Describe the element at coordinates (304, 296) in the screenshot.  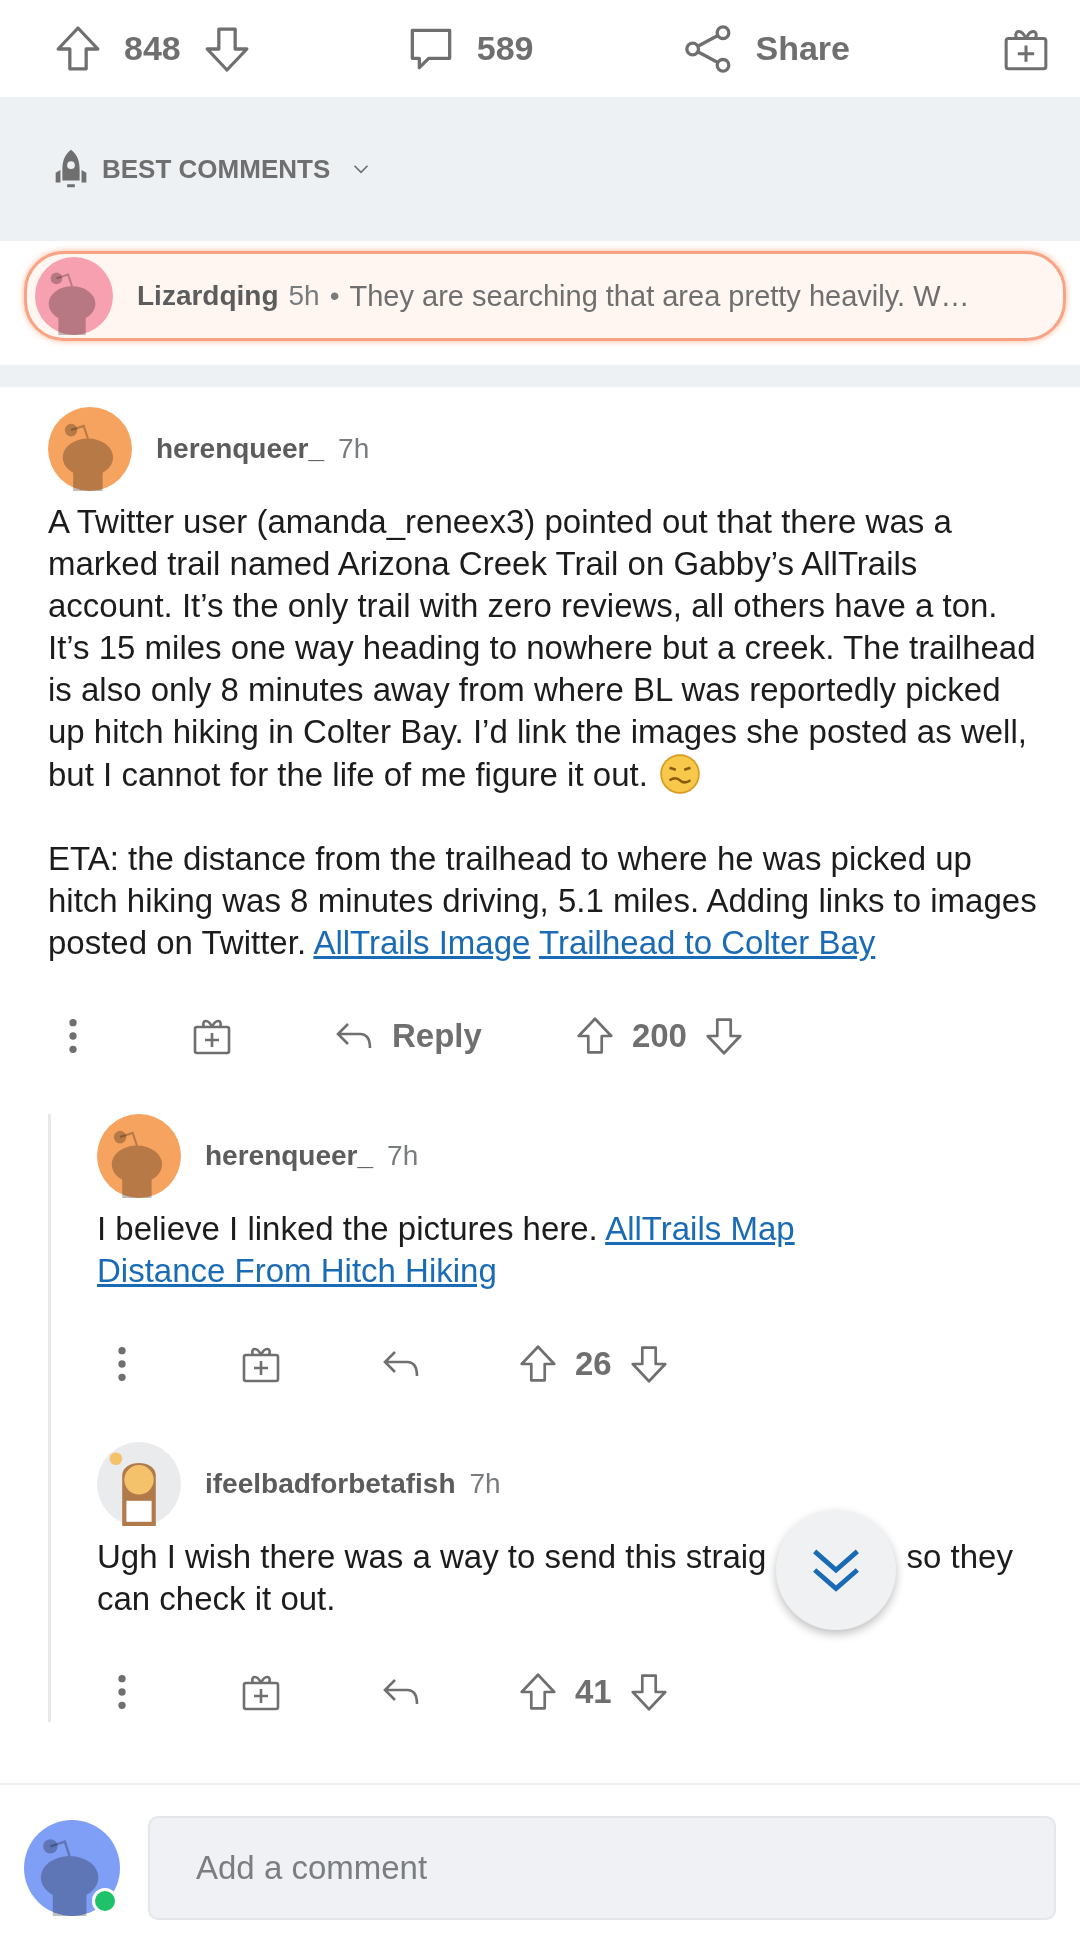
I see `timestamp: 5h` at that location.